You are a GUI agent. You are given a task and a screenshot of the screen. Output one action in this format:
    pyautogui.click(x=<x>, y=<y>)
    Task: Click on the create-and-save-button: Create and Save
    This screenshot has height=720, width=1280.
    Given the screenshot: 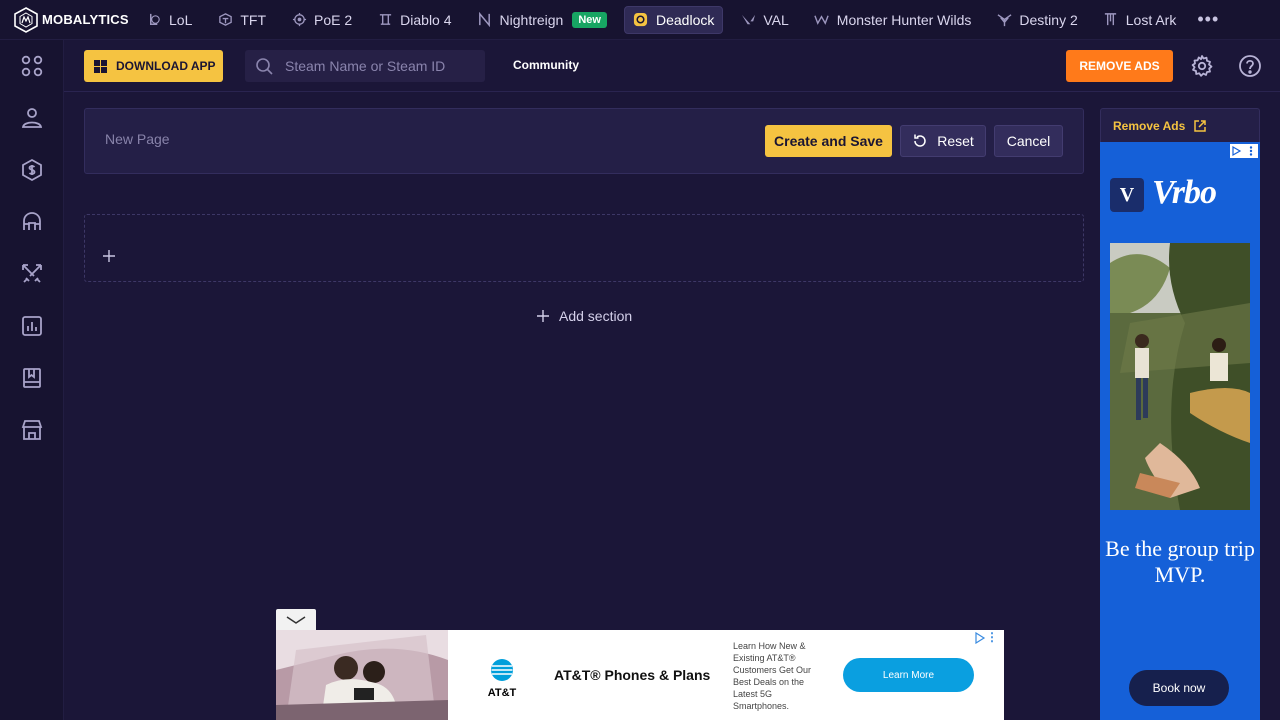 What is the action you would take?
    pyautogui.click(x=828, y=141)
    